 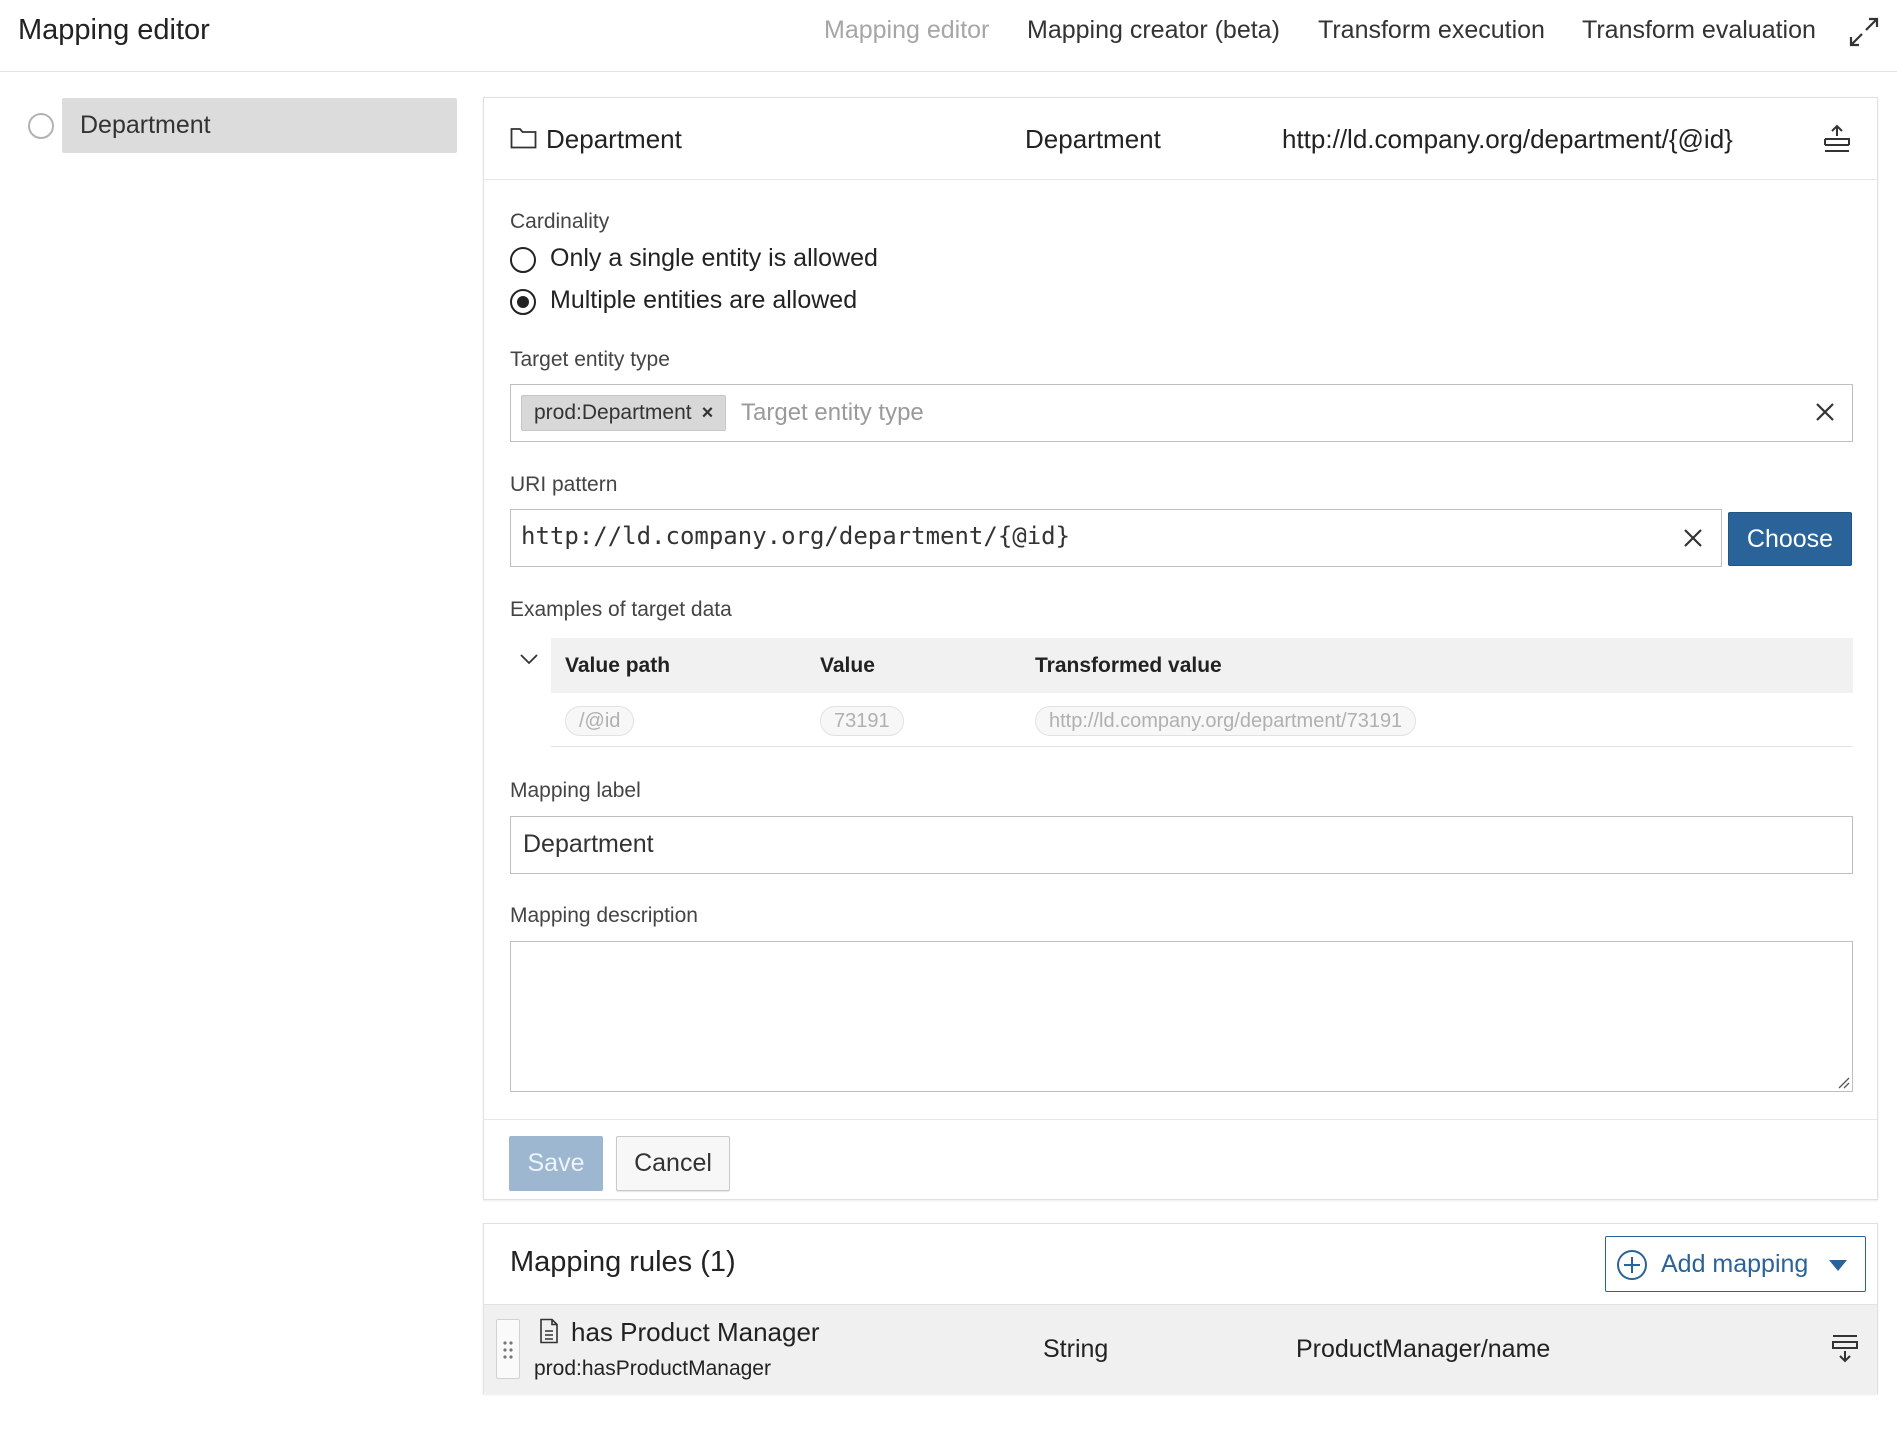 What do you see at coordinates (556, 1163) in the screenshot?
I see `save-button: Save` at bounding box center [556, 1163].